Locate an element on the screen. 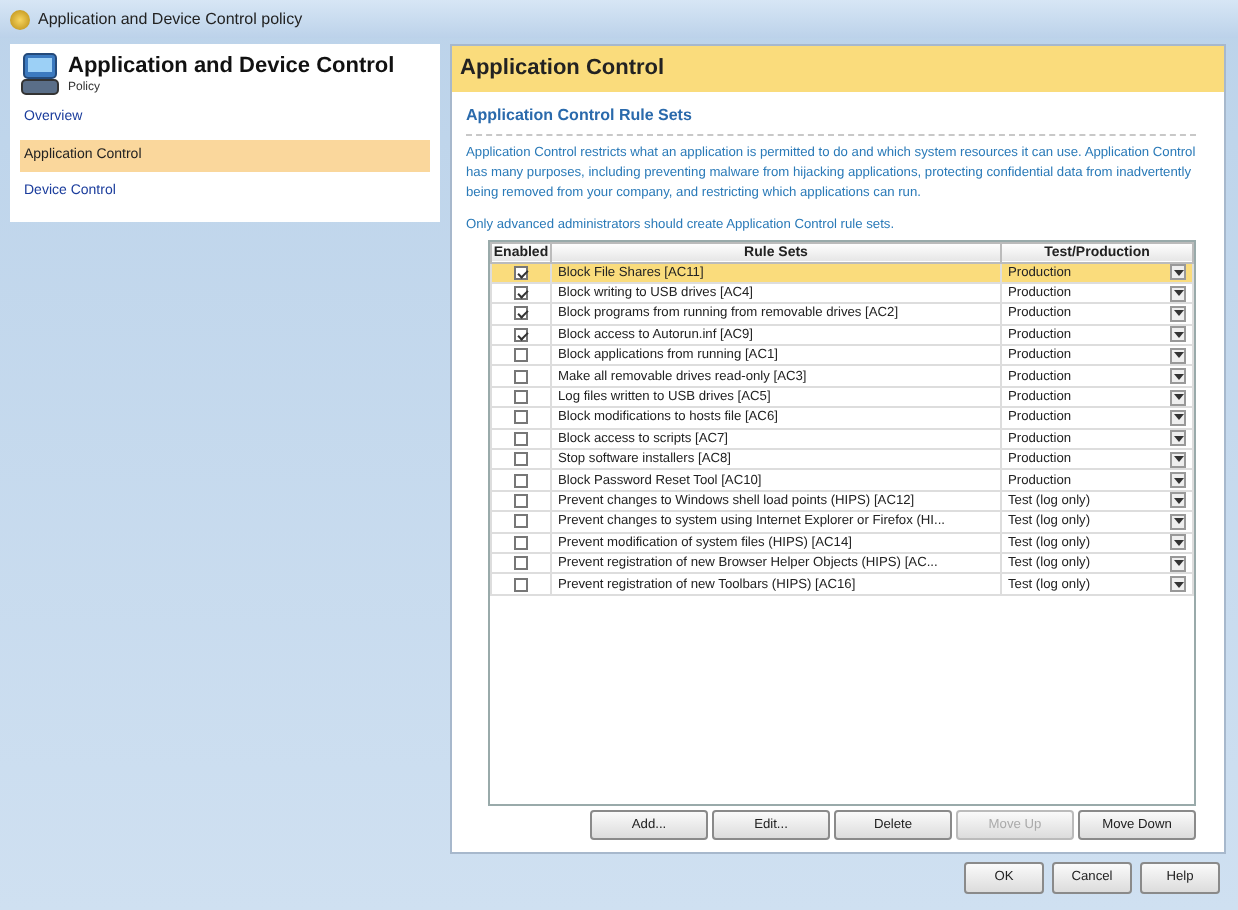  computer-icon is located at coordinates (40, 74).